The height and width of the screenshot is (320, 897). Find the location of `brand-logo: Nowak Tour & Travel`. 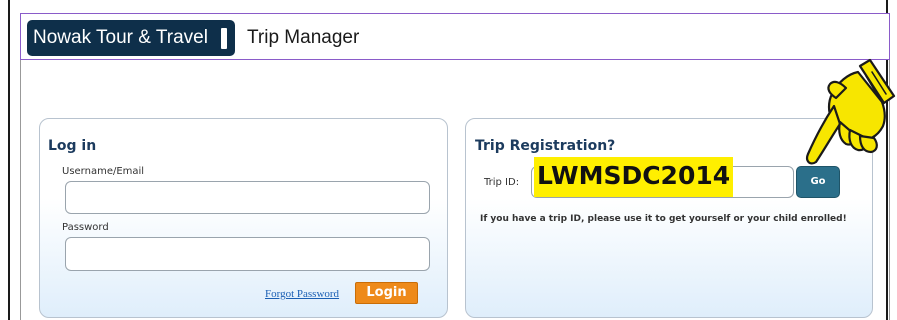

brand-logo: Nowak Tour & Travel is located at coordinates (131, 38).